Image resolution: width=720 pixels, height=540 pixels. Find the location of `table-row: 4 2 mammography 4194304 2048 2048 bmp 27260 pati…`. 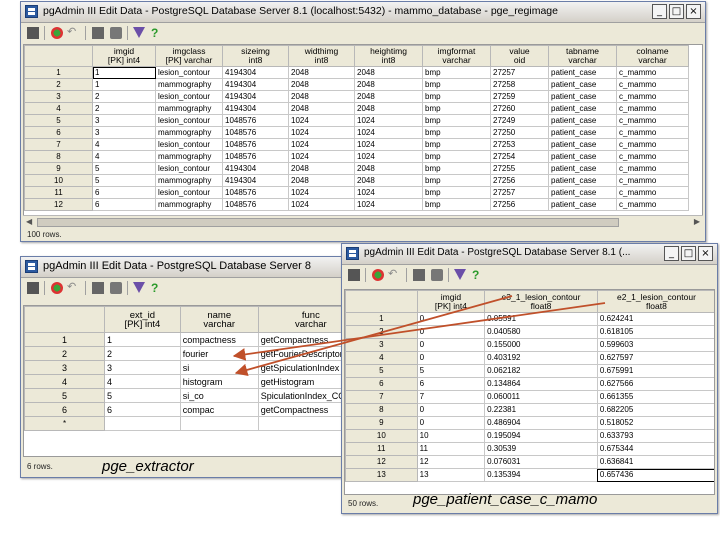

table-row: 4 2 mammography 4194304 2048 2048 bmp 27260 pati… is located at coordinates (356, 108).